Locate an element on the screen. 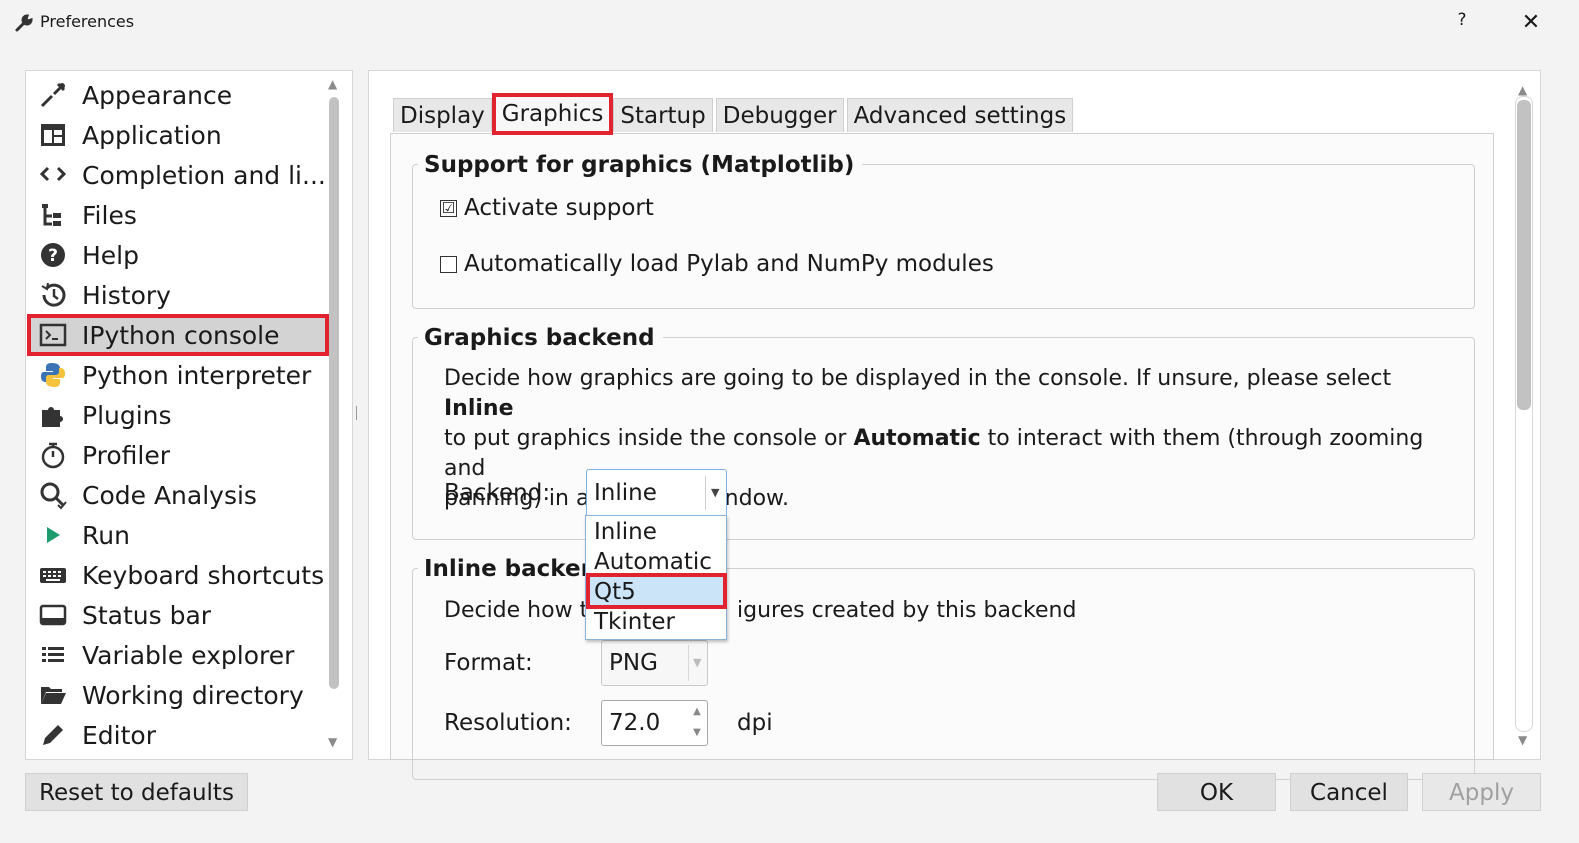 The width and height of the screenshot is (1579, 843). tab-graphics: Graphics is located at coordinates (552, 114).